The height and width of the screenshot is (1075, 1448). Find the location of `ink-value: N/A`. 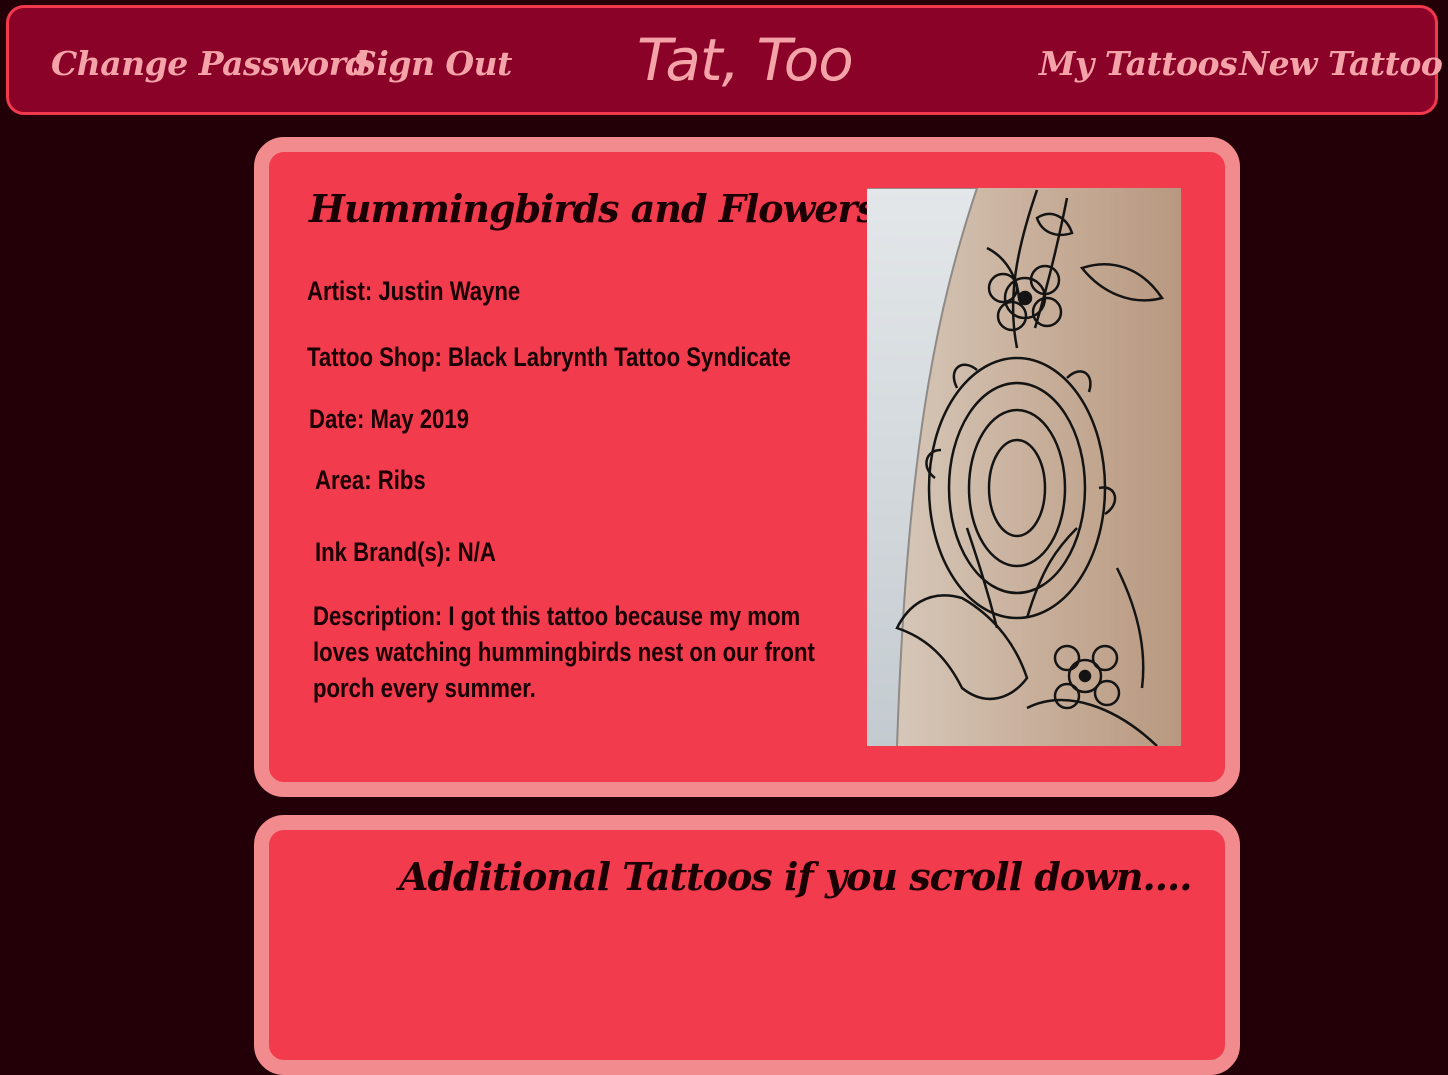

ink-value: N/A is located at coordinates (476, 552).